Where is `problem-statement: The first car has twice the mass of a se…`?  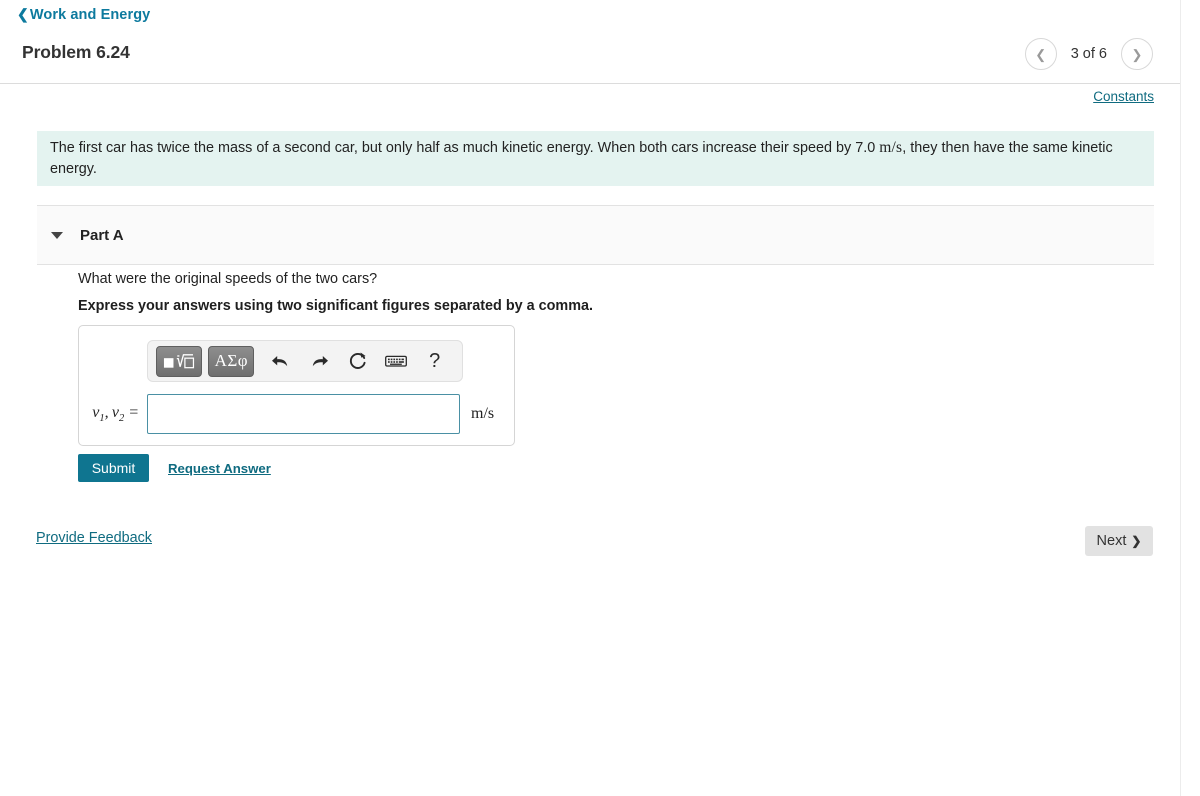 problem-statement: The first car has twice the mass of a se… is located at coordinates (595, 159).